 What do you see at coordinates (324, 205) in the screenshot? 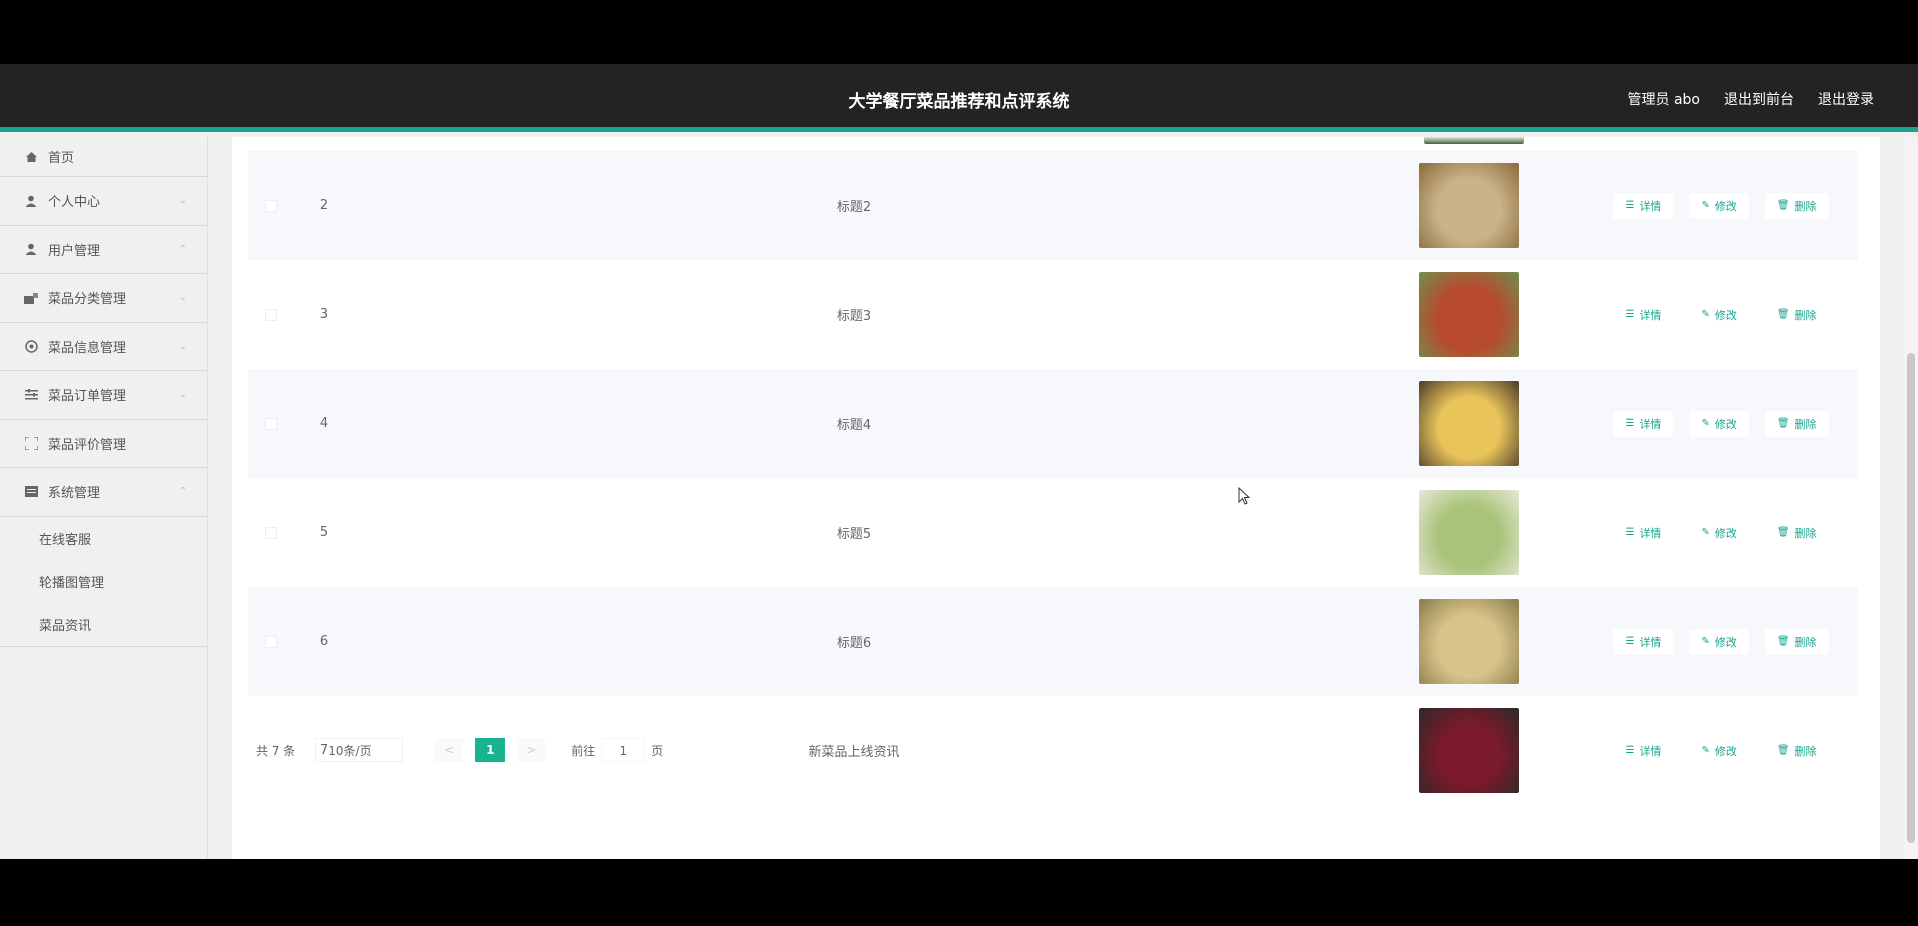
I see `row-index: 2` at bounding box center [324, 205].